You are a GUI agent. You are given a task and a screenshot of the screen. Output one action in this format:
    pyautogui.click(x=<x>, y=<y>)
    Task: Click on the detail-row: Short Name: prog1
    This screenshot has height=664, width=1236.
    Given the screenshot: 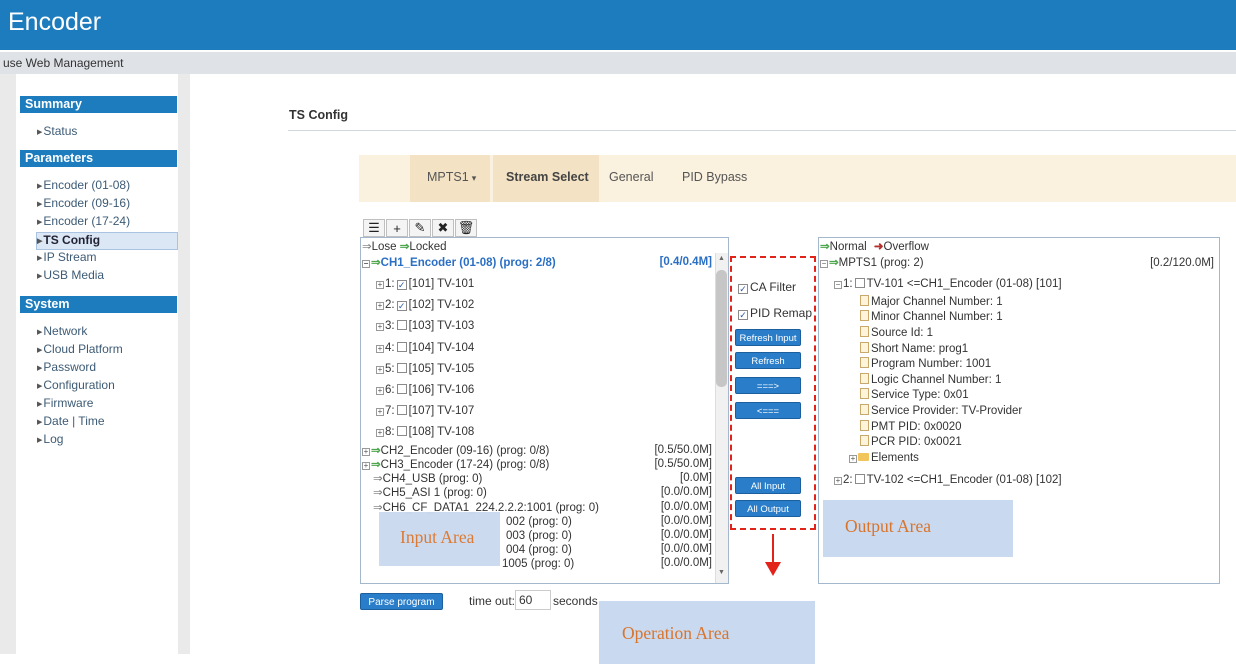 What is the action you would take?
    pyautogui.click(x=914, y=349)
    